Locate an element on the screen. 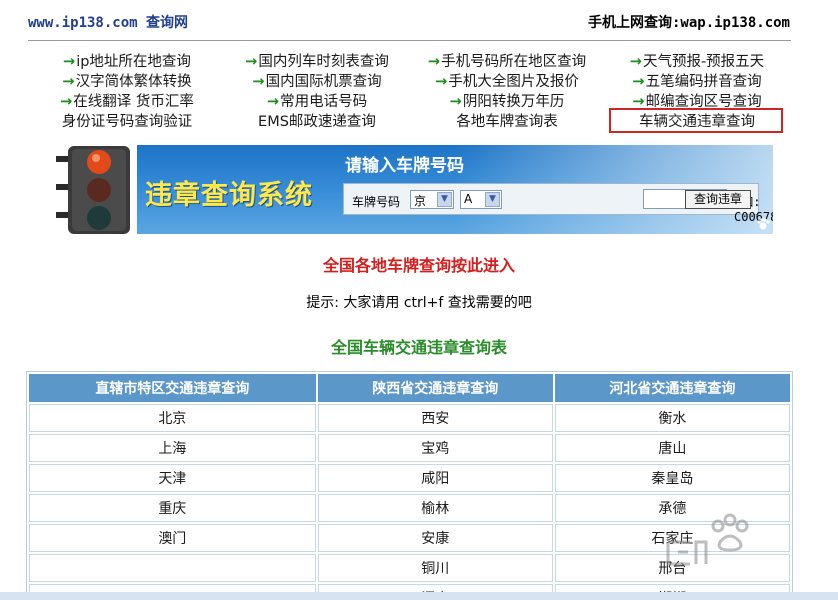 The height and width of the screenshot is (600, 838). nav-chinese-convert: →汉字简体繁体转换 is located at coordinates (127, 80).